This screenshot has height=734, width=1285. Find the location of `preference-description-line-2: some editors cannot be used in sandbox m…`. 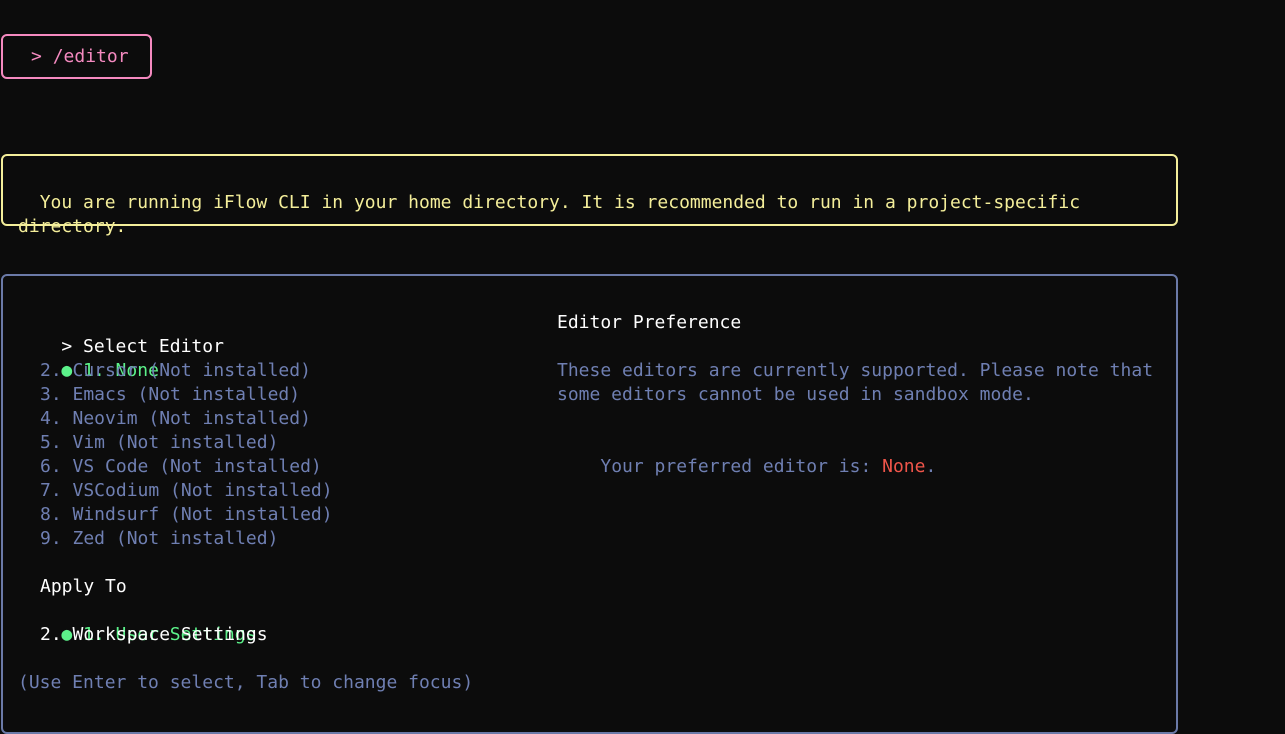

preference-description-line-2: some editors cannot be used in sandbox m… is located at coordinates (795, 394).